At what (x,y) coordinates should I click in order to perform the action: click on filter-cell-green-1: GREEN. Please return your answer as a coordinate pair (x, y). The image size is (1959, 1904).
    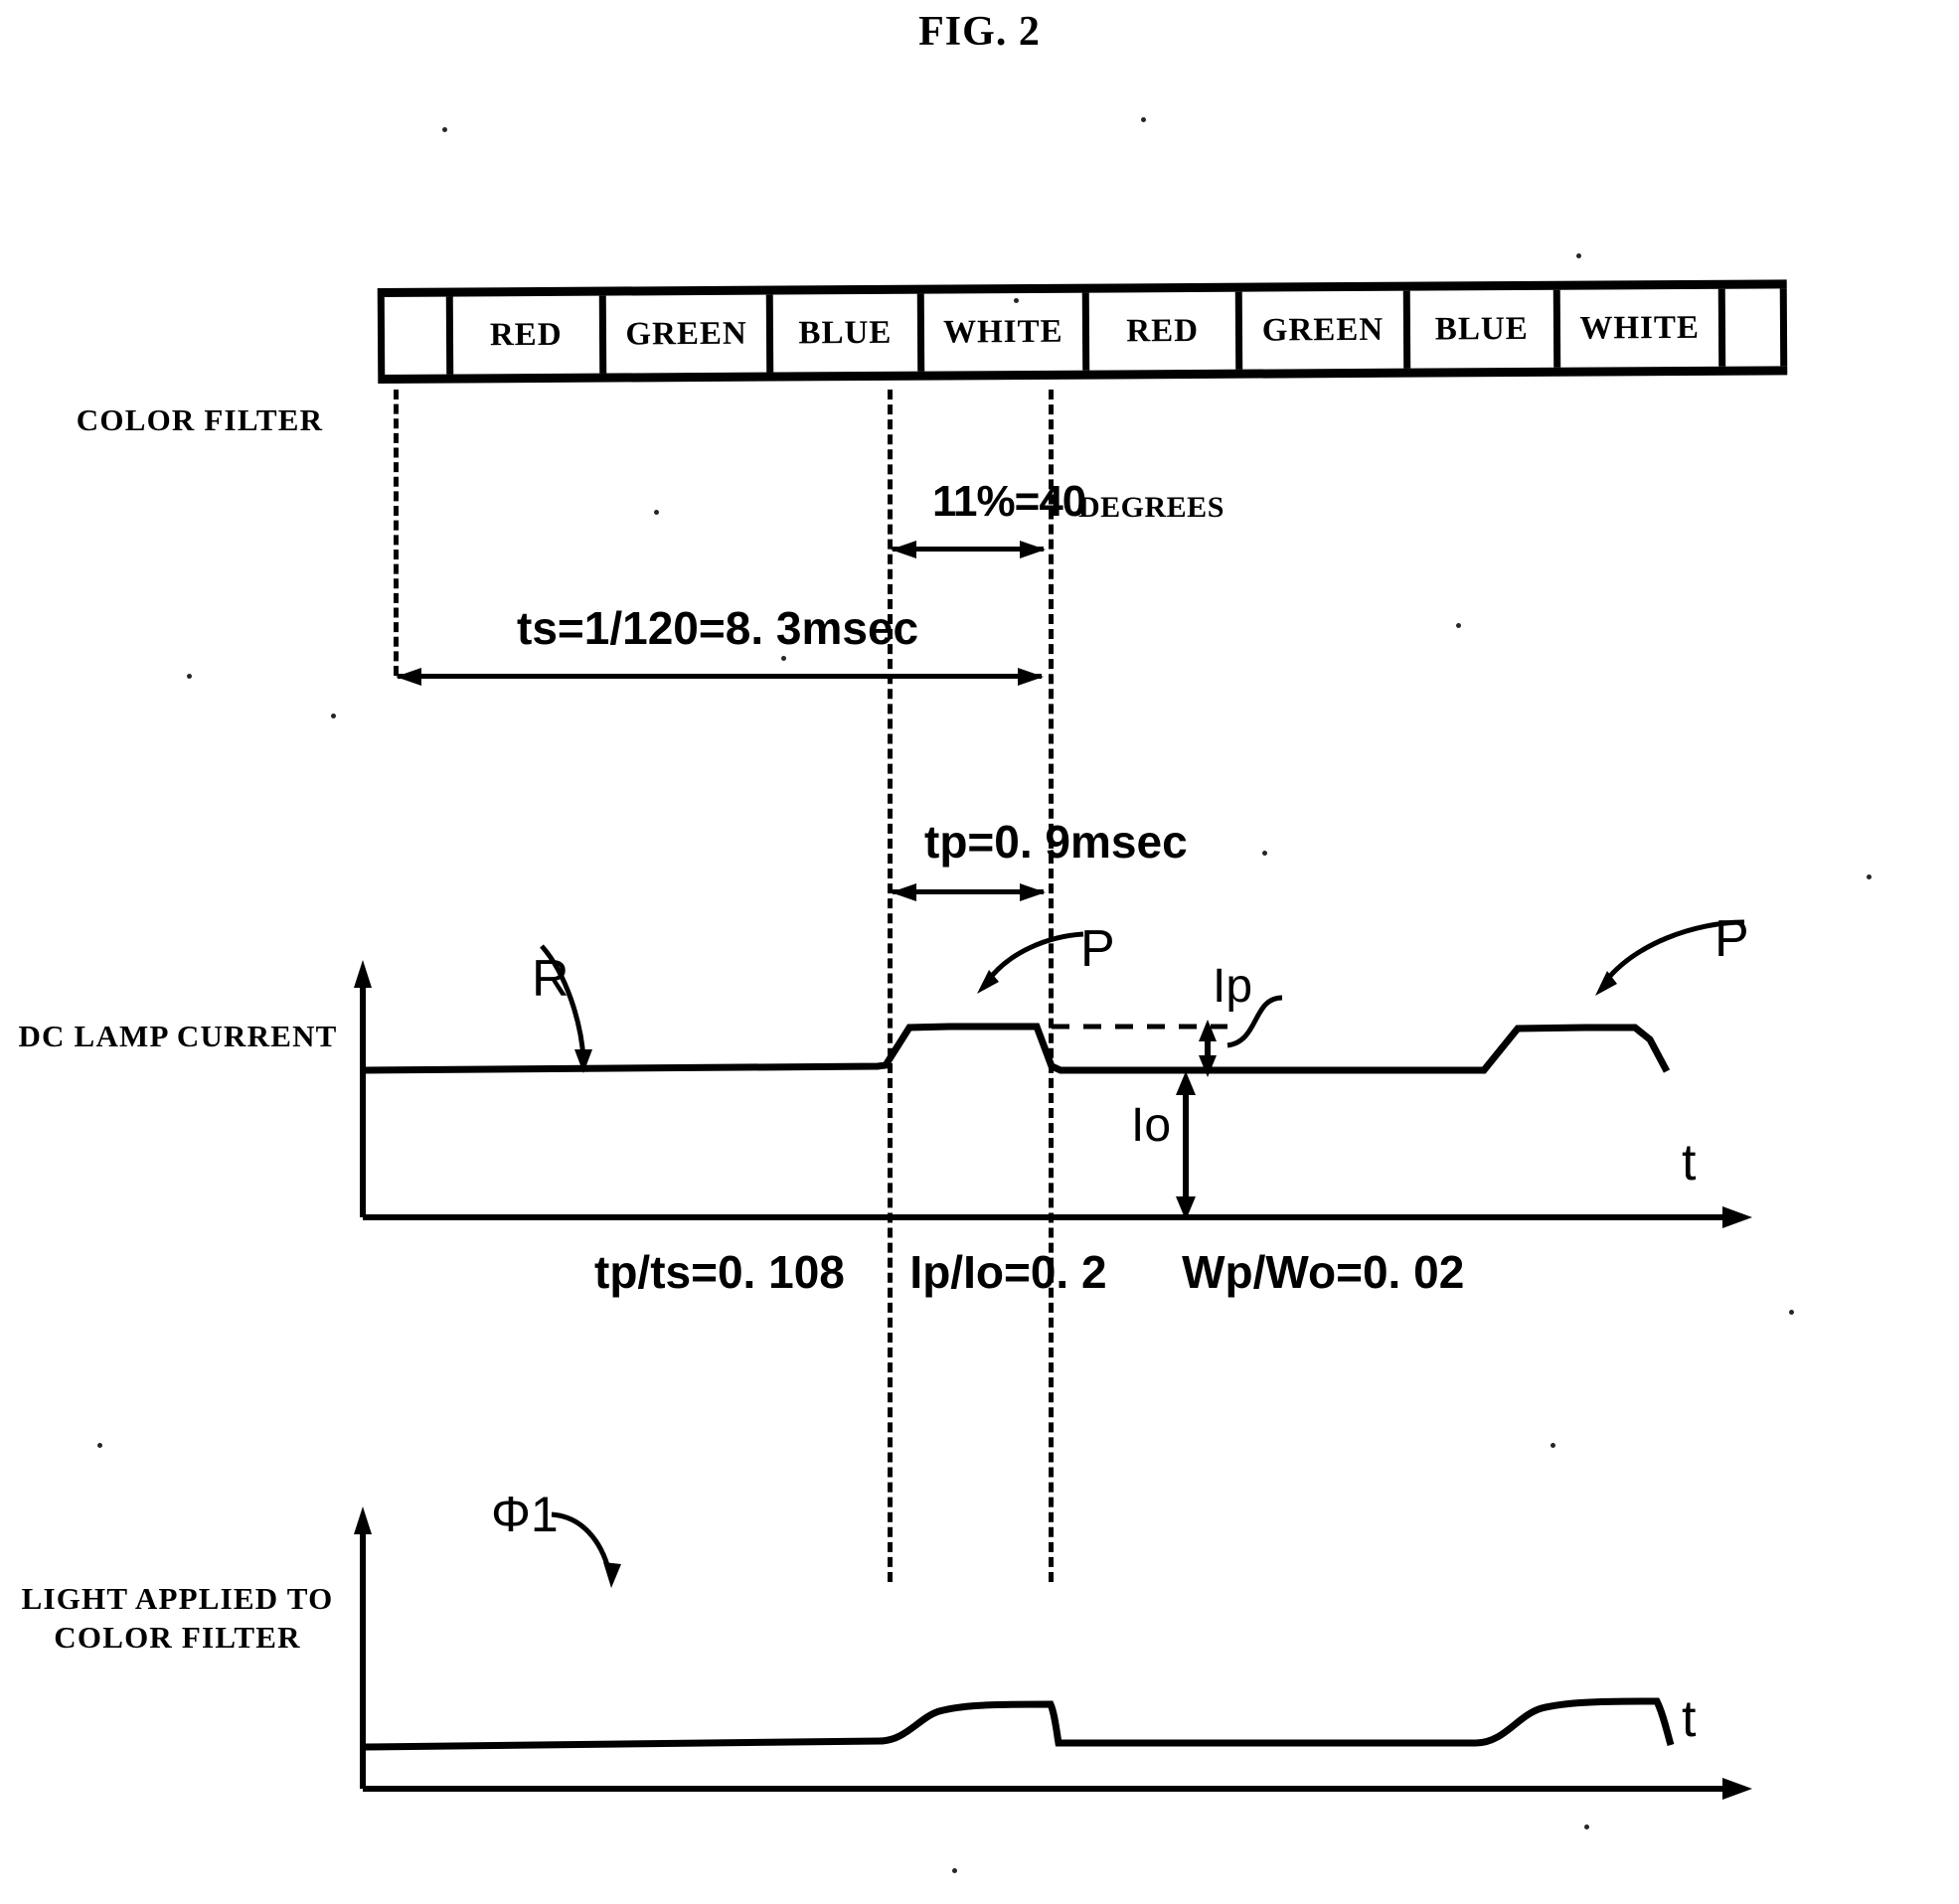
    Looking at the image, I should click on (682, 334).